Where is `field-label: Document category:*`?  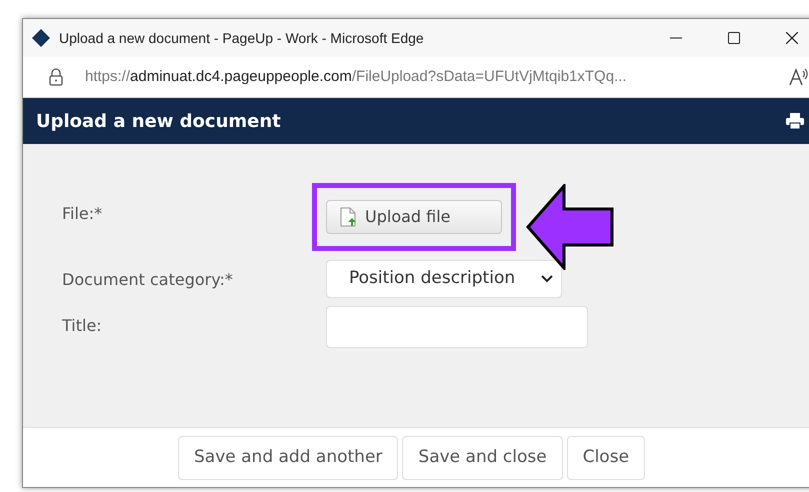
field-label: Document category:* is located at coordinates (148, 280).